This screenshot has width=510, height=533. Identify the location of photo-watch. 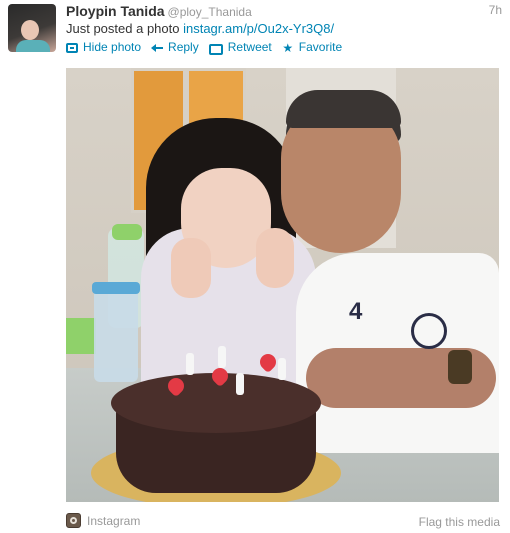
(460, 367).